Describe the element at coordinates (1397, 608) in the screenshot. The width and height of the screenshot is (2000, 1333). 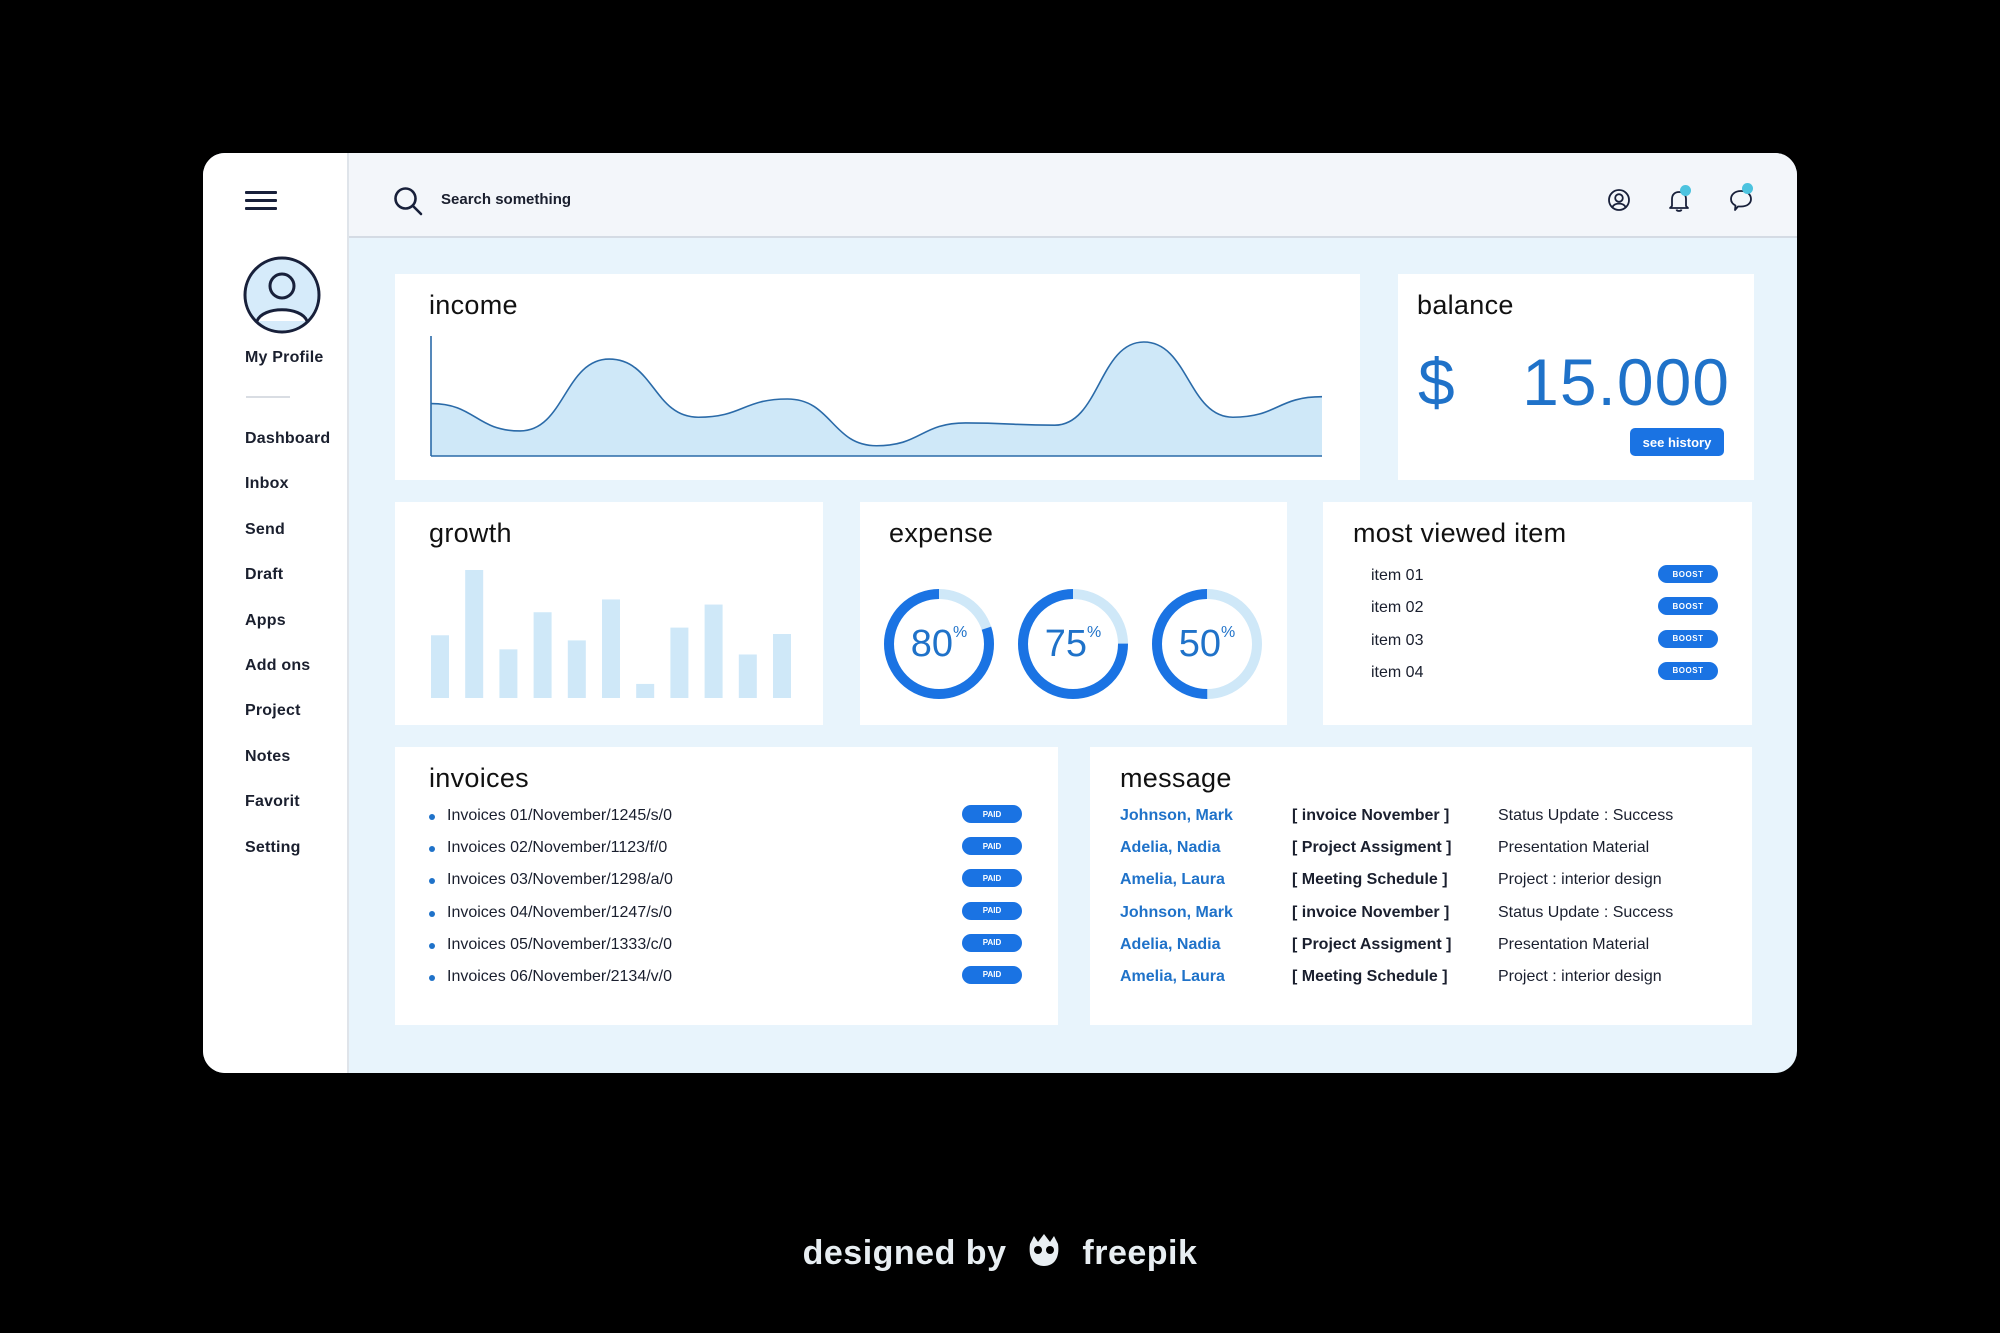
I see `item-label: item 02` at that location.